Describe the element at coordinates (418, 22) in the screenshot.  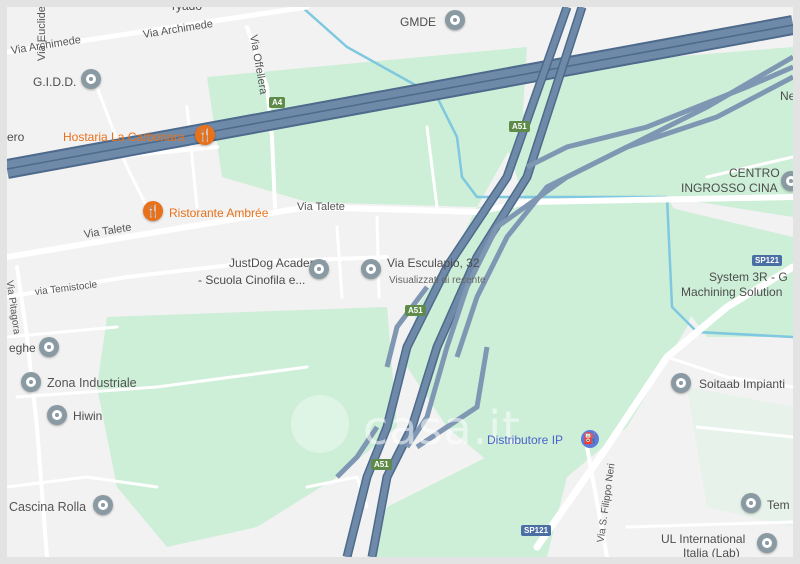
I see `poi-label-gmde: GMDE` at that location.